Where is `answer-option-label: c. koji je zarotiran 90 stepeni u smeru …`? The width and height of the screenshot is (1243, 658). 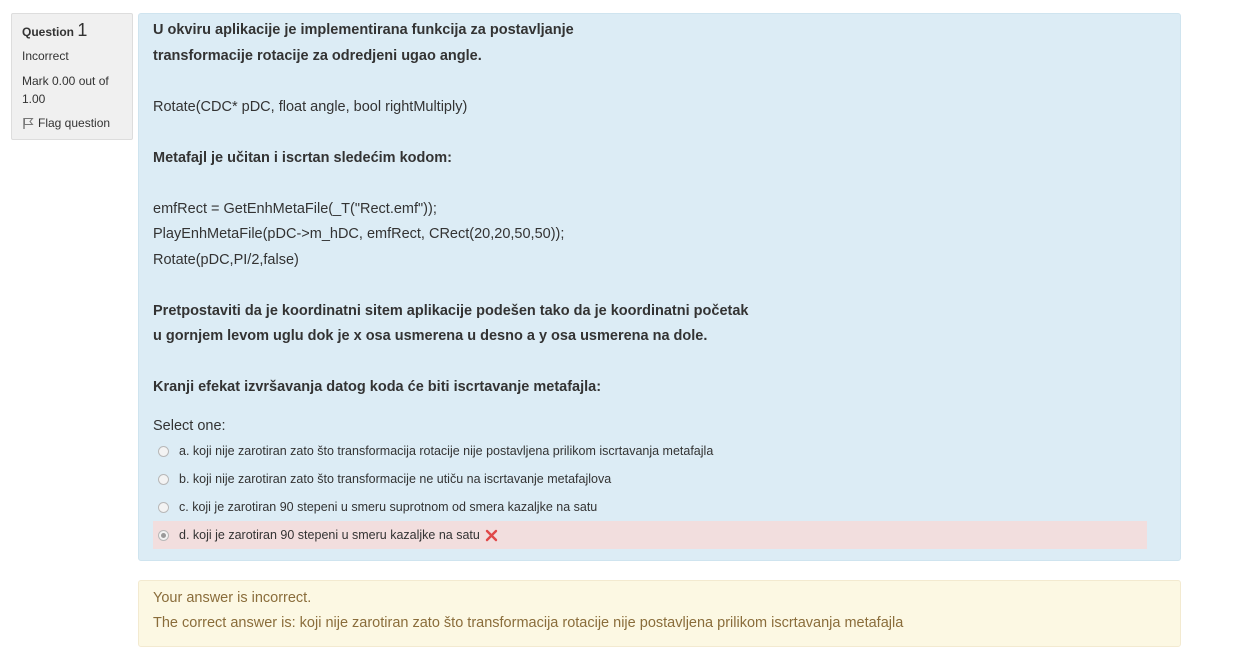
answer-option-label: c. koji je zarotiran 90 stepeni u smeru … is located at coordinates (388, 507).